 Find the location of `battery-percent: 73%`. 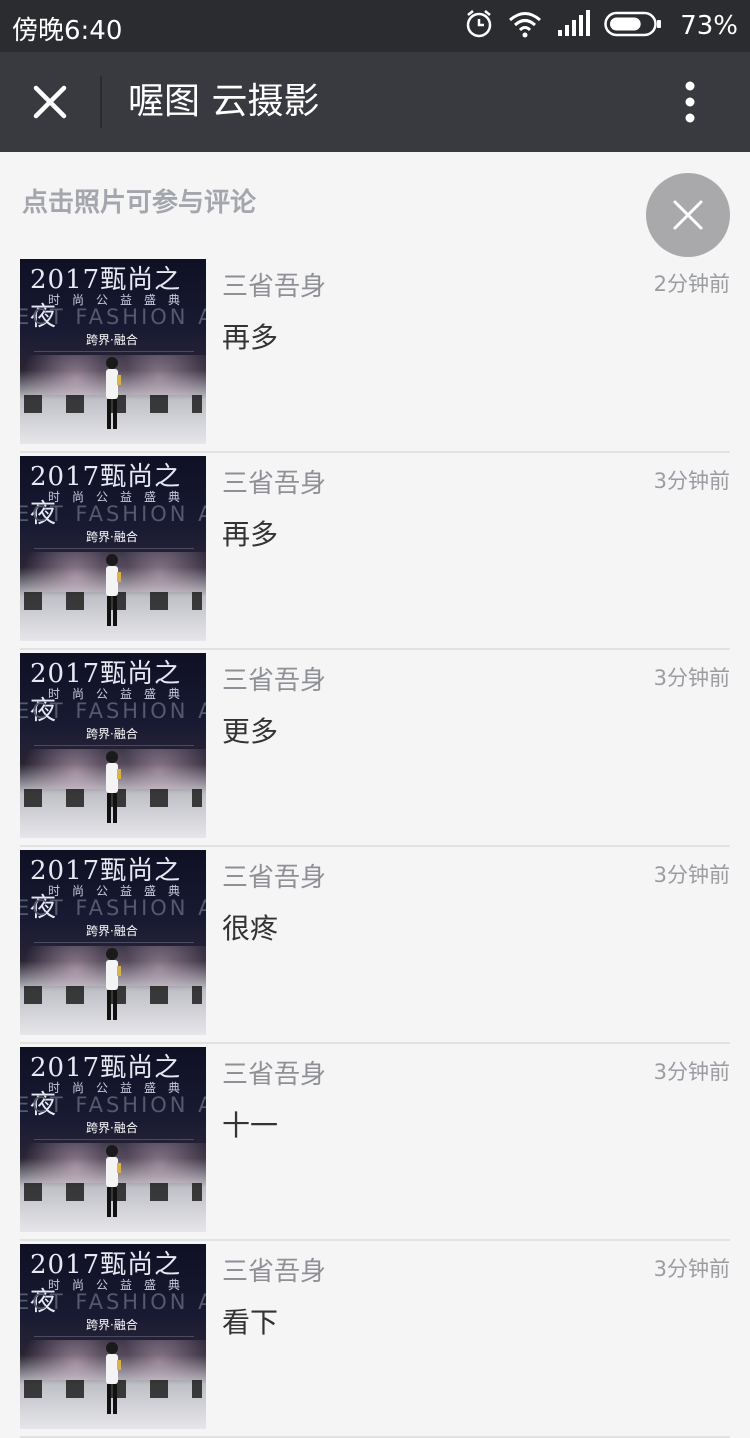

battery-percent: 73% is located at coordinates (709, 26).